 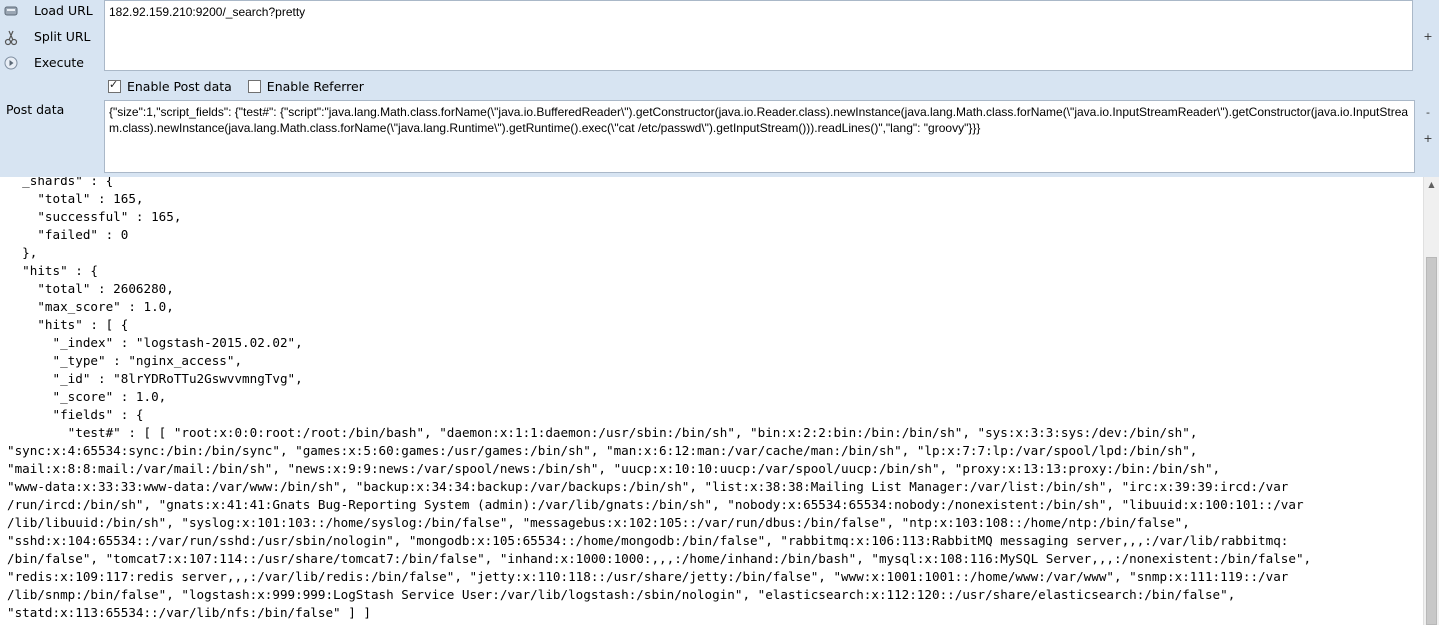 I want to click on url-input: 182.92.159.210:9200/_search?pretty, so click(x=758, y=35).